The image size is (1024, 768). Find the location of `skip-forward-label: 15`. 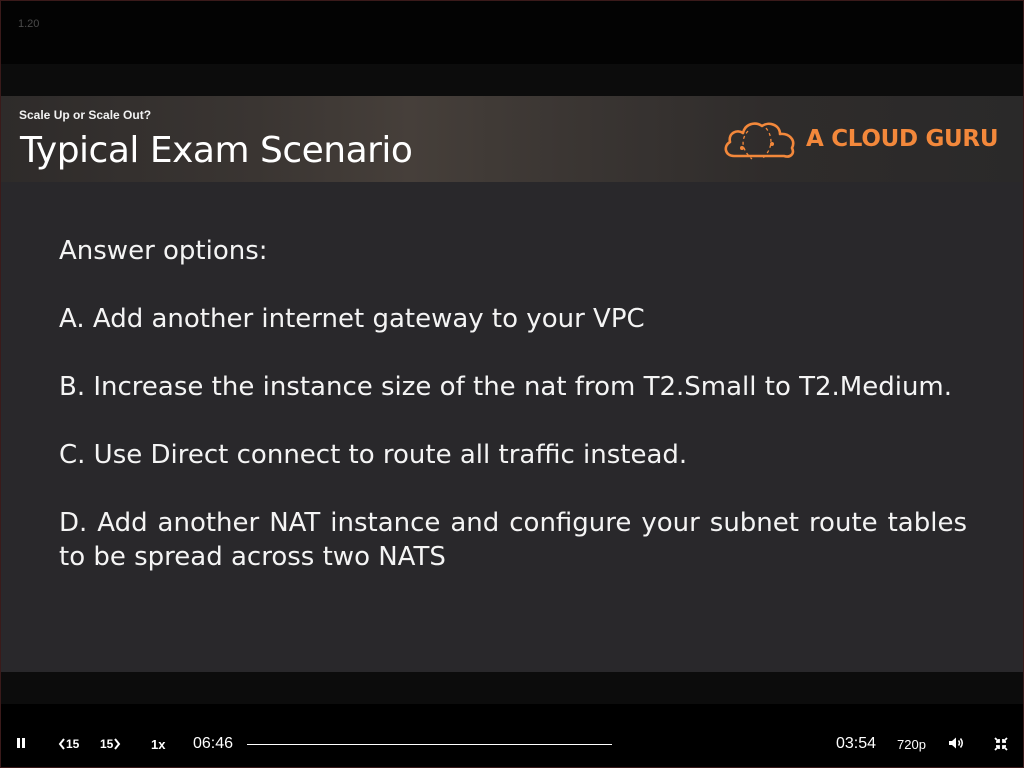

skip-forward-label: 15 is located at coordinates (107, 744).